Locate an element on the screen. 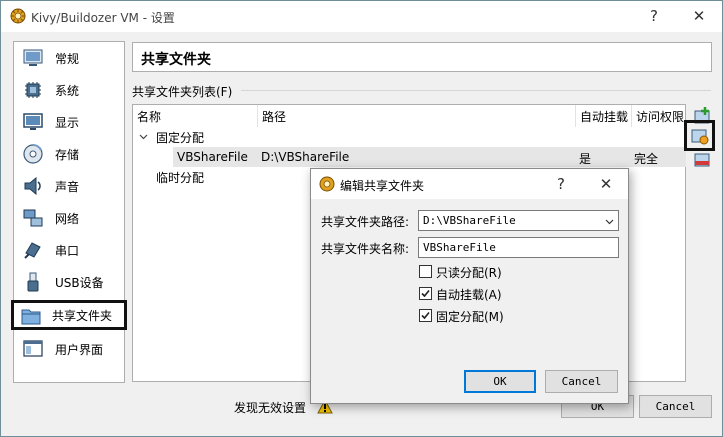 The image size is (723, 437). group-divider is located at coordinates (476, 90).